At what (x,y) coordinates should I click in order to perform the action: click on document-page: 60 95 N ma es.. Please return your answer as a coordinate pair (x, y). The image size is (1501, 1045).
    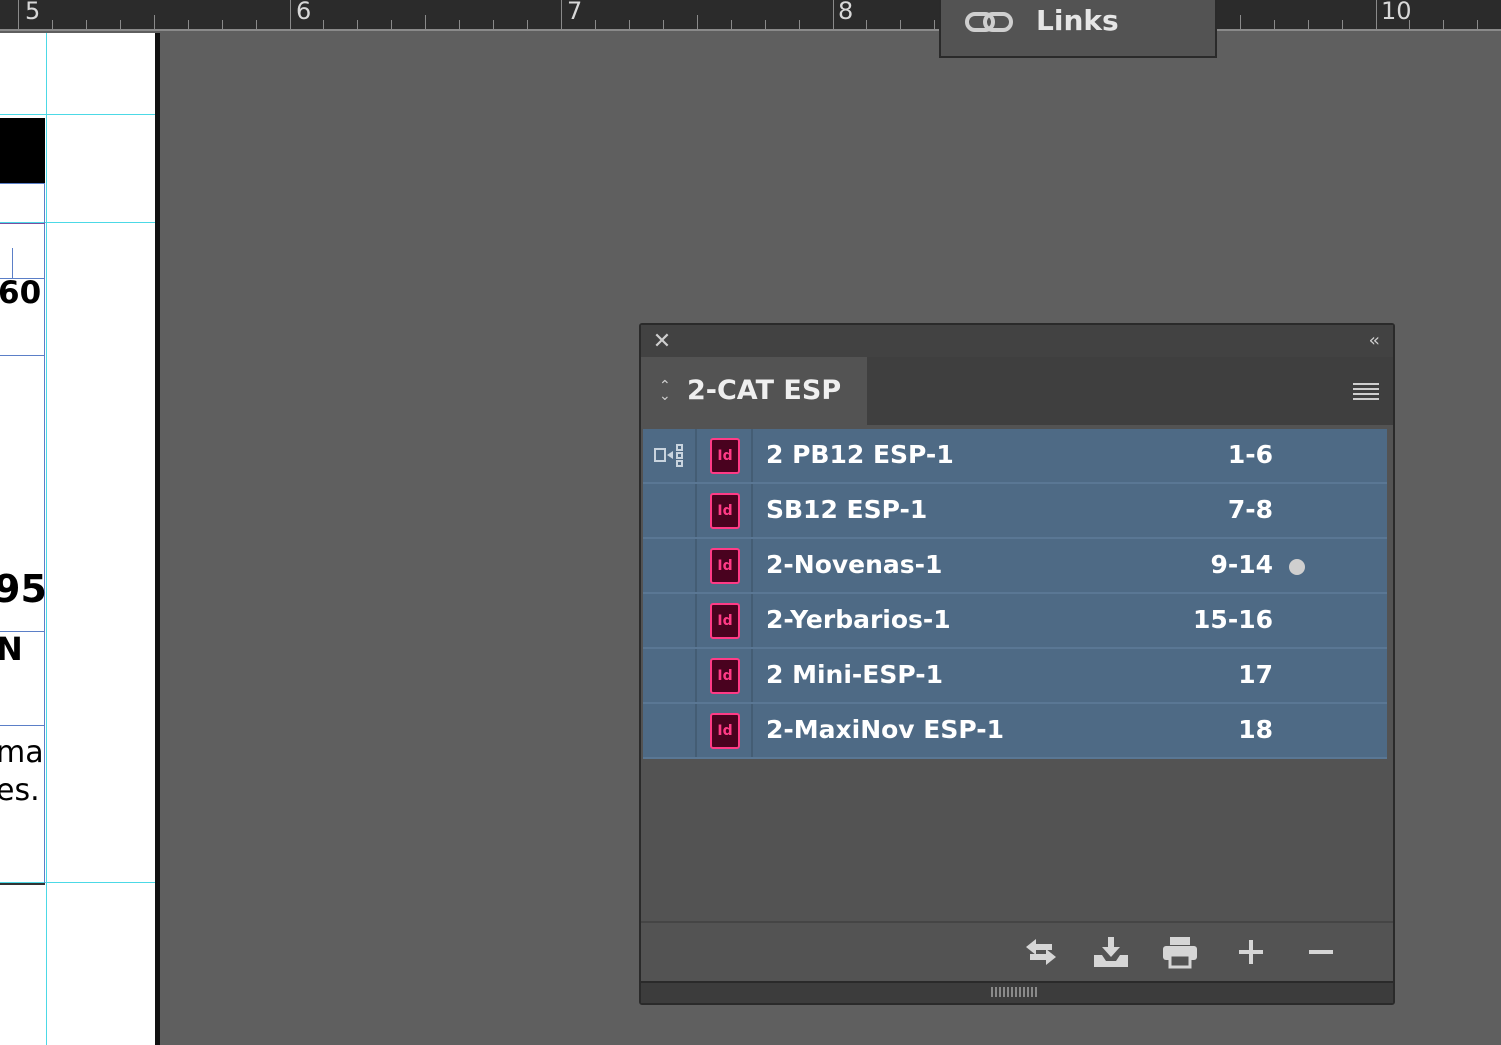
    Looking at the image, I should click on (78, 539).